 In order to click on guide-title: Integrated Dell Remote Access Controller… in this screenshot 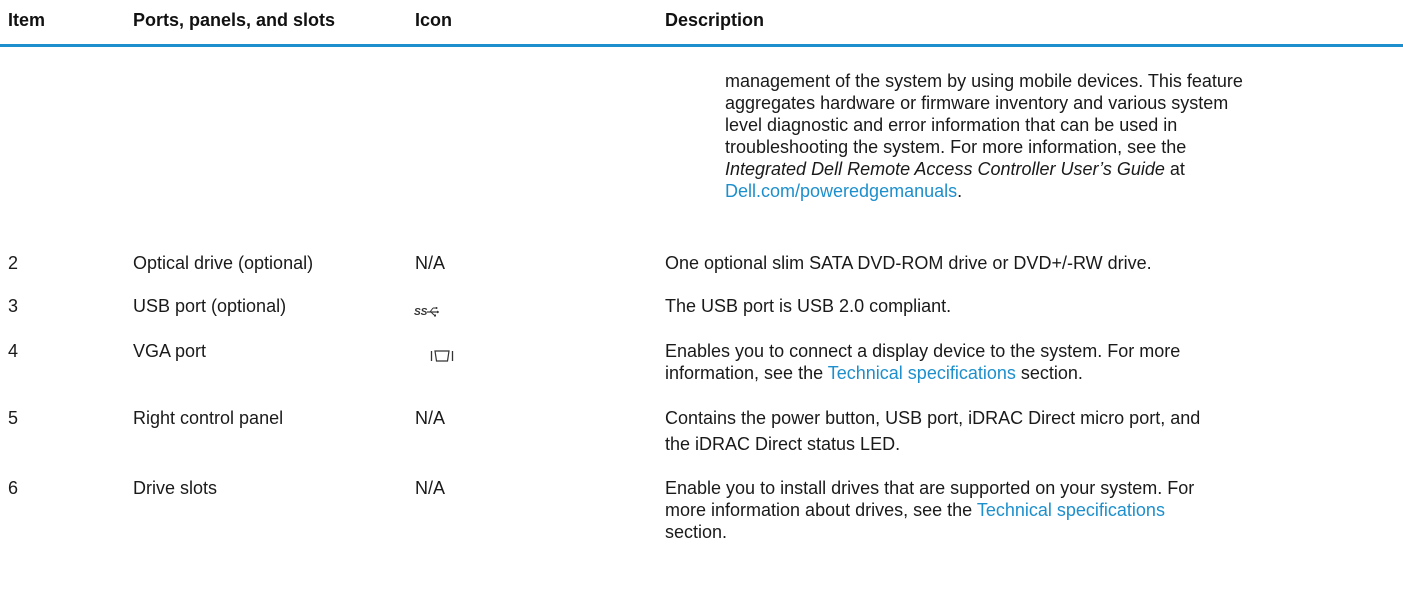, I will do `click(945, 169)`.